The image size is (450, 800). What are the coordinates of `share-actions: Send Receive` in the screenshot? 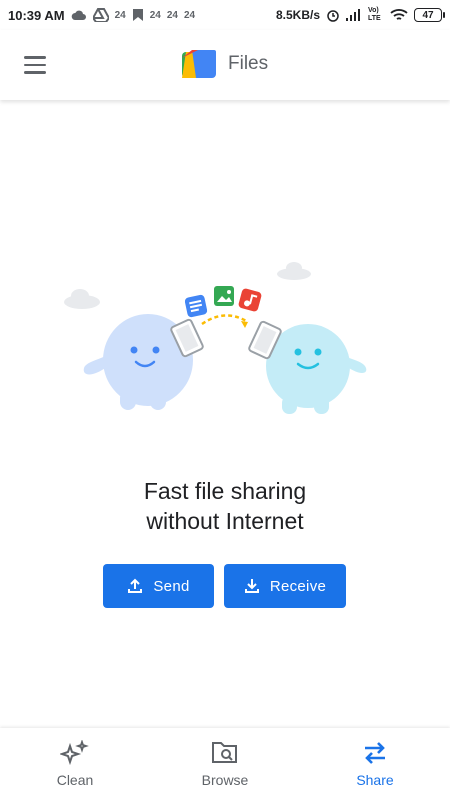 It's located at (224, 586).